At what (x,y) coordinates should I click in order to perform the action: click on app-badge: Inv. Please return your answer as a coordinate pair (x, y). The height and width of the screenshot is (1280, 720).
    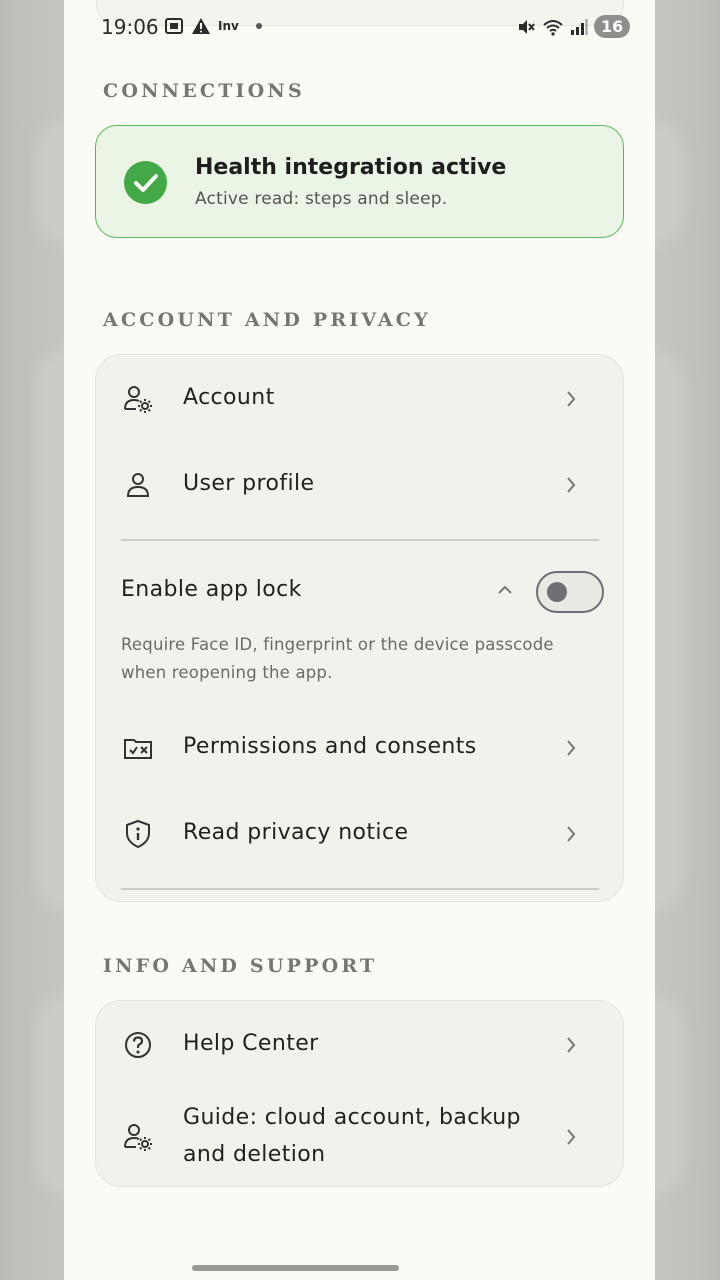
    Looking at the image, I should click on (228, 26).